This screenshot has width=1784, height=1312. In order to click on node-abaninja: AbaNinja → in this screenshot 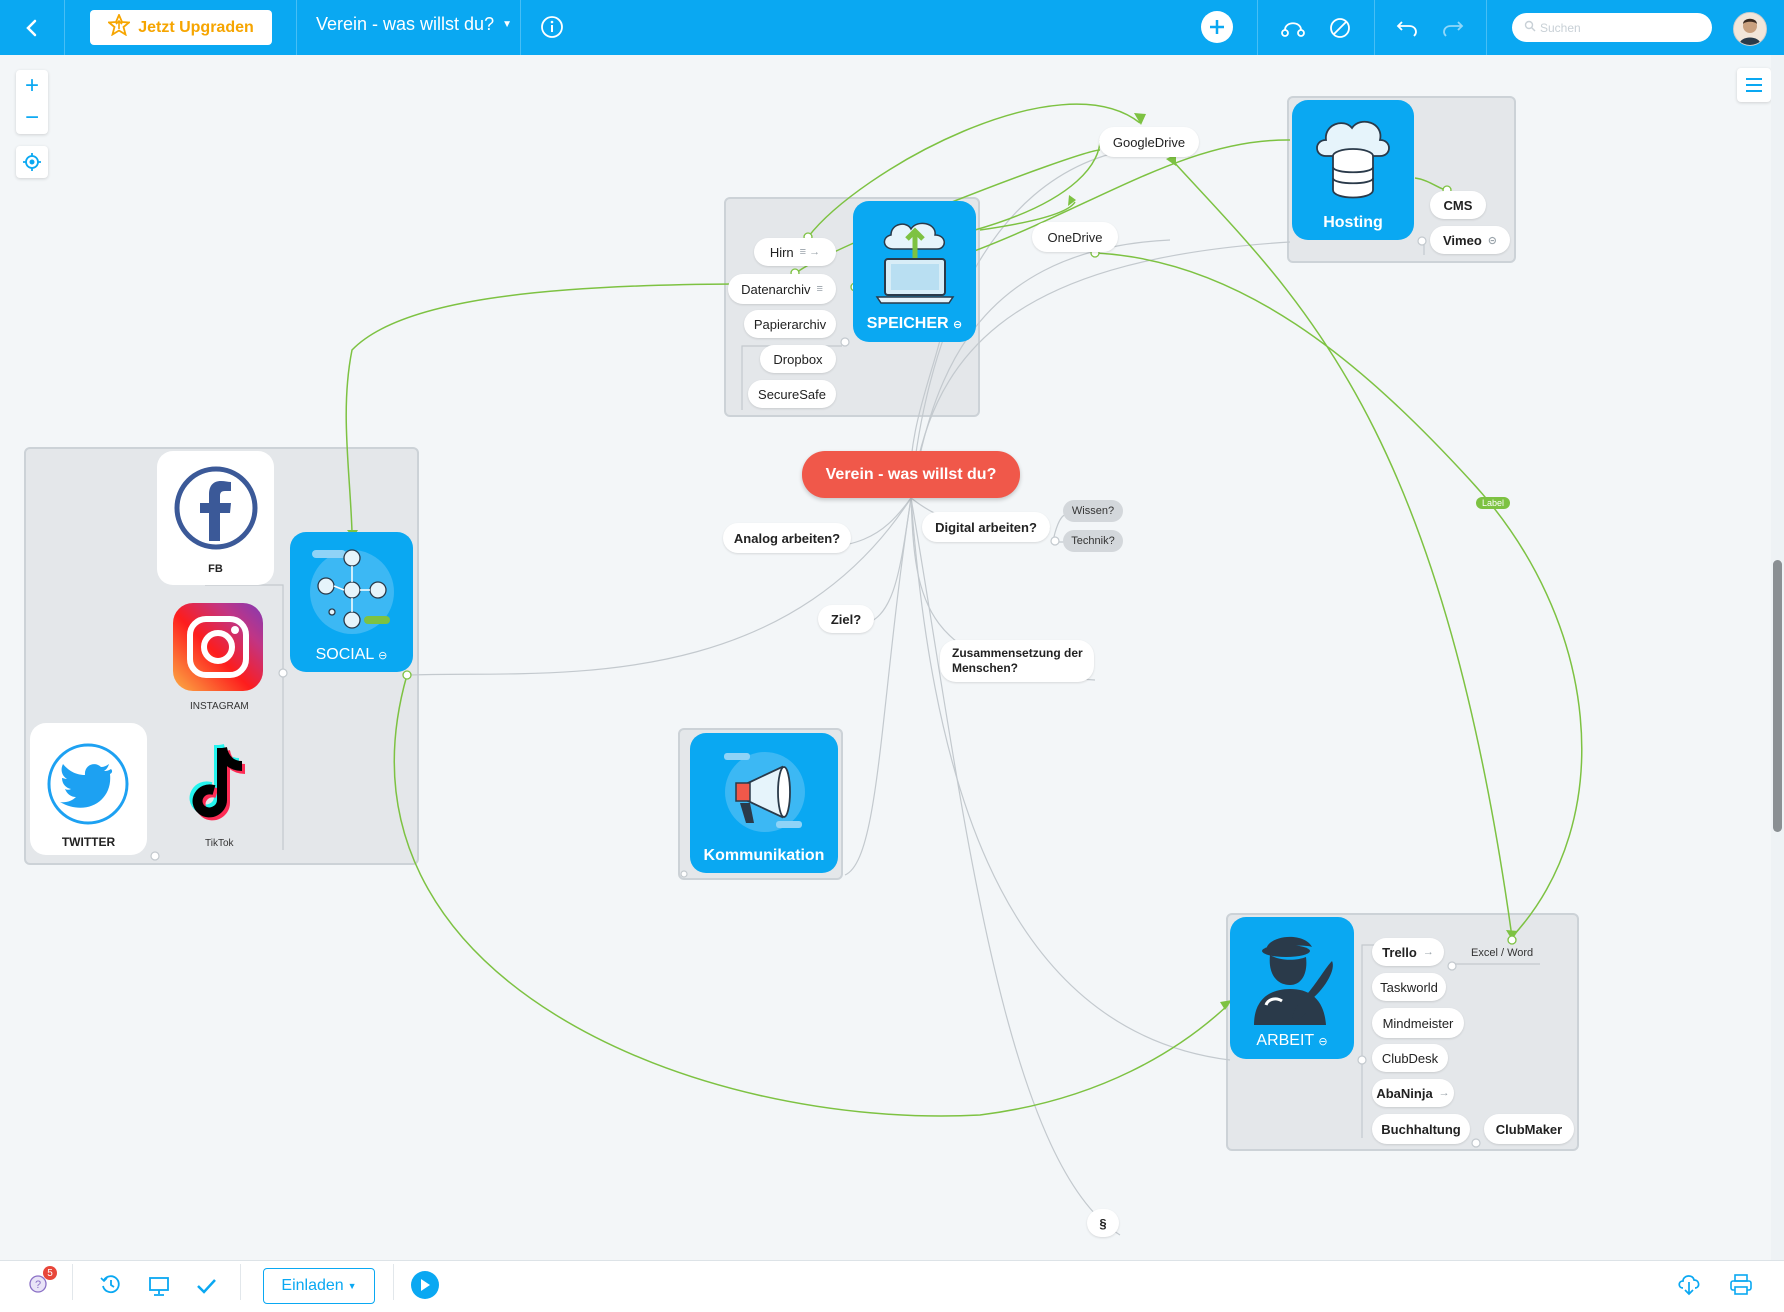, I will do `click(1413, 1093)`.